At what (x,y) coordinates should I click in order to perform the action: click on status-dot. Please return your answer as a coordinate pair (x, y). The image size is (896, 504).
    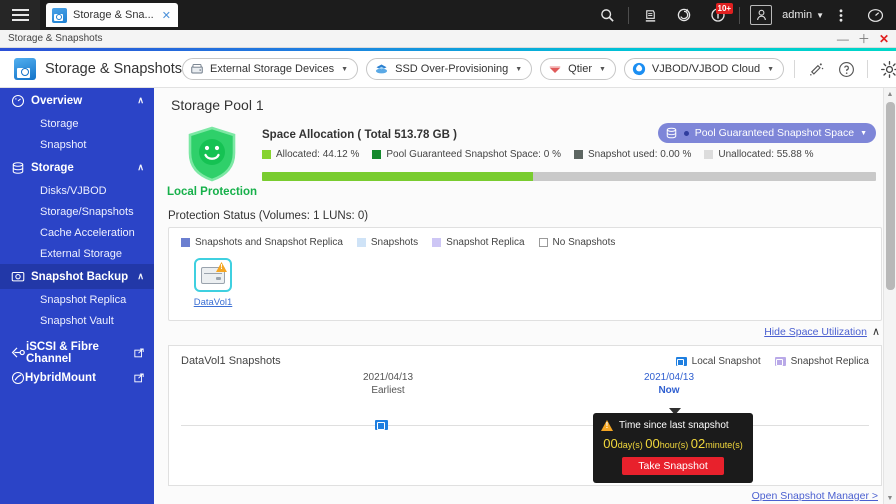
    Looking at the image, I should click on (686, 133).